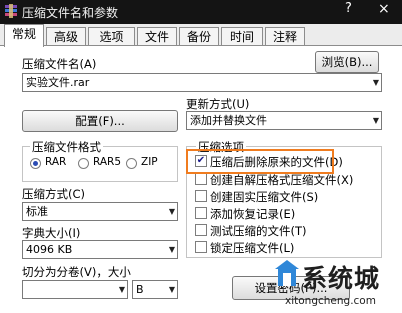  I want to click on tab-general: 常规, so click(24, 35).